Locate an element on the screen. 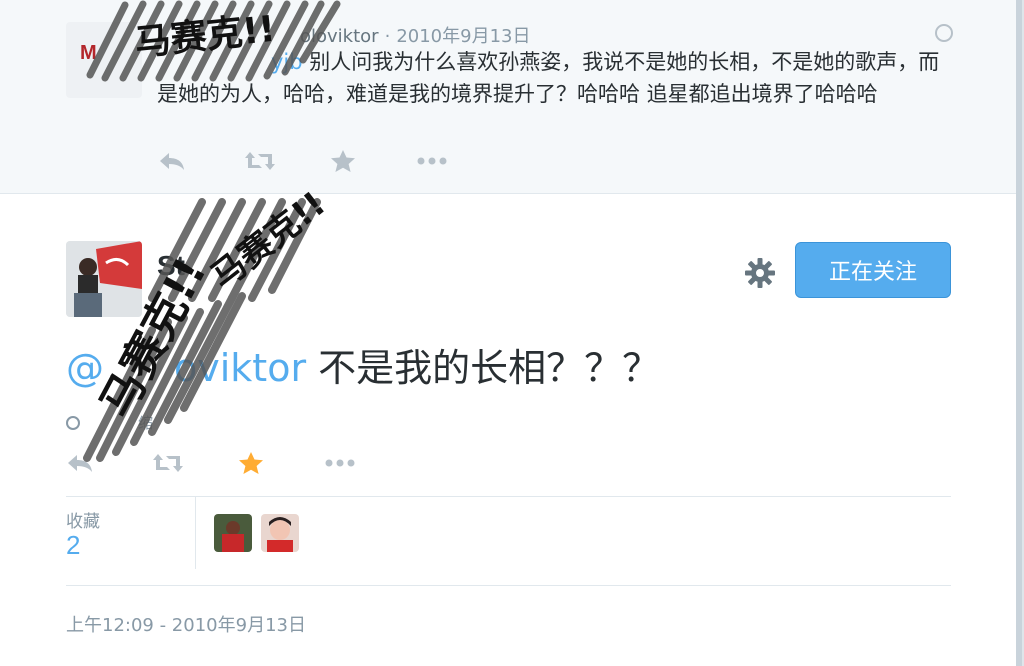  tweet-body: 不是我的长相？？？ is located at coordinates (483, 368).